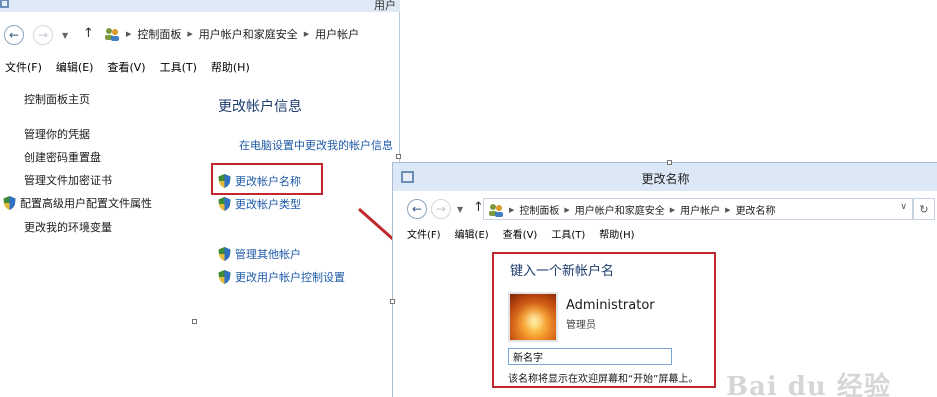  Describe the element at coordinates (268, 204) in the screenshot. I see `link-label: 更改帐户类型` at that location.